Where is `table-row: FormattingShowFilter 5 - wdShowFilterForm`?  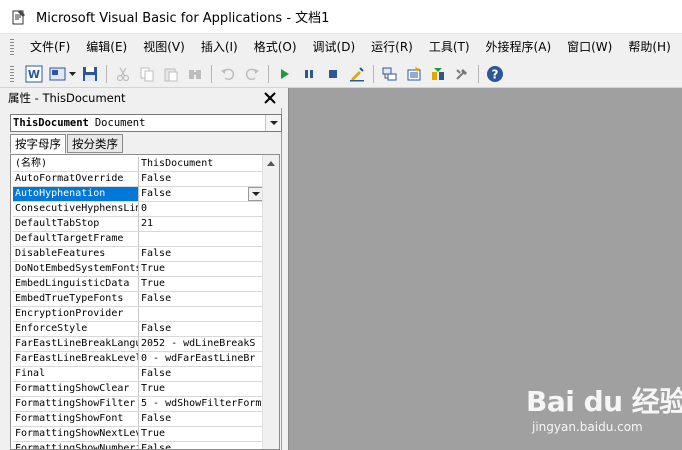
table-row: FormattingShowFilter 5 - wdShowFilterForm is located at coordinates (138, 404).